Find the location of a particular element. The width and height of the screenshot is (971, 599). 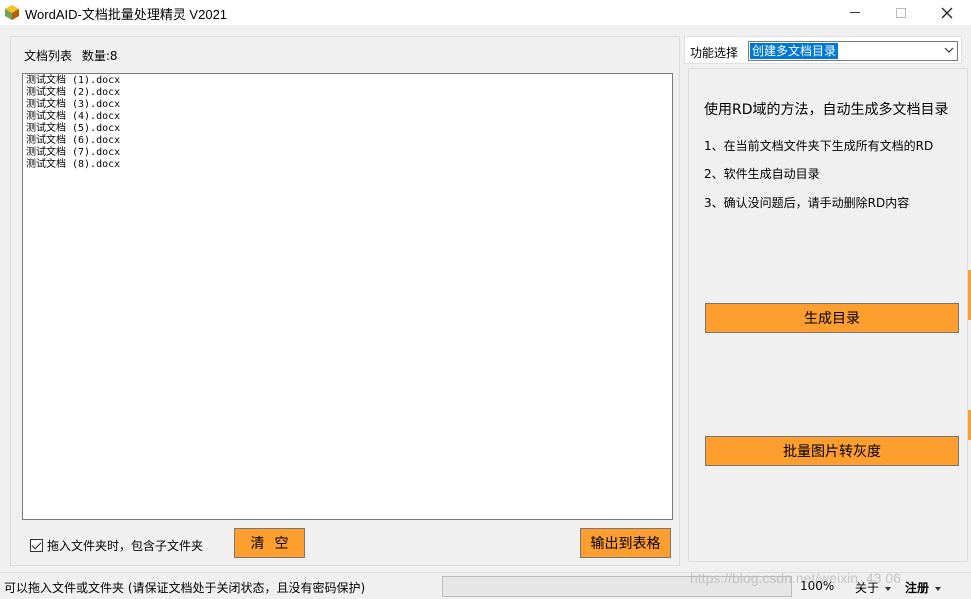

register-menu-label: 注册 is located at coordinates (917, 588).